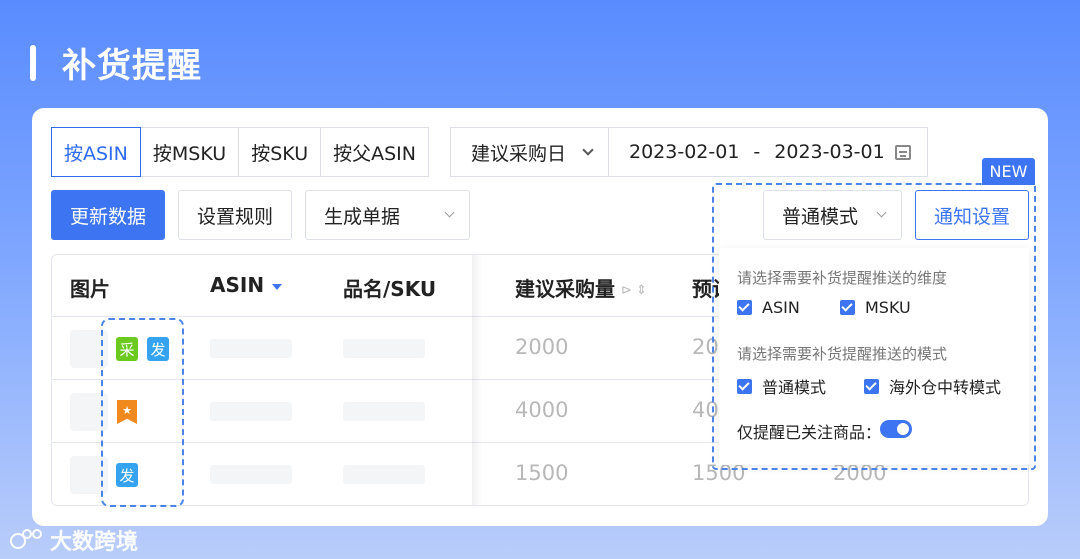 The height and width of the screenshot is (559, 1080). What do you see at coordinates (565, 289) in the screenshot?
I see `col-suggested-qty-label: 建议采购量` at bounding box center [565, 289].